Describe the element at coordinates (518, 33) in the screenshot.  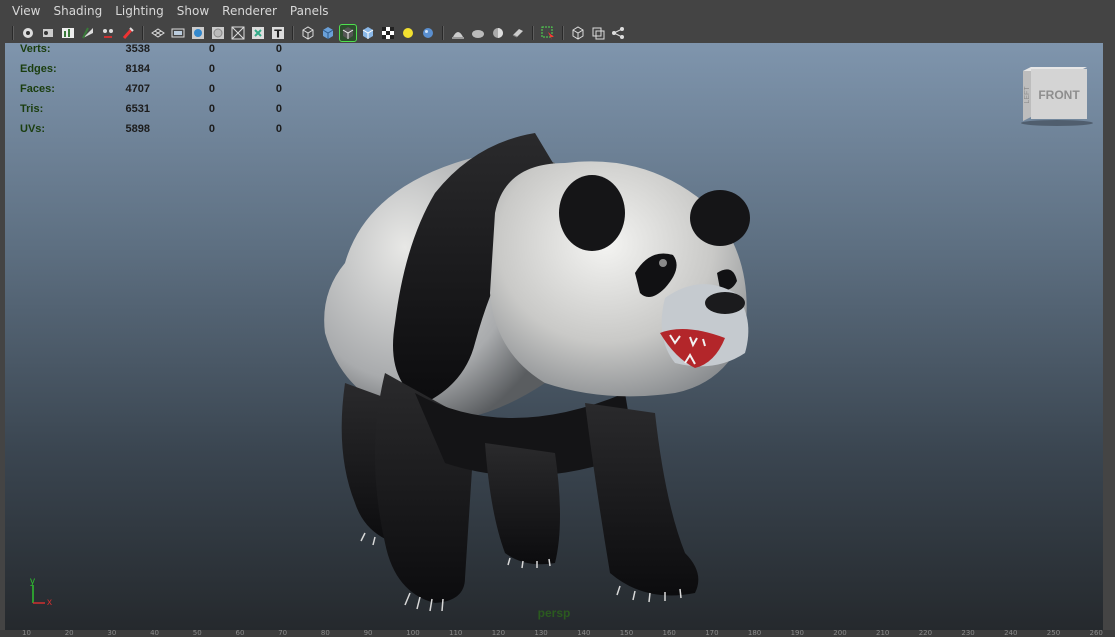
I see `isolate-select-icon` at that location.